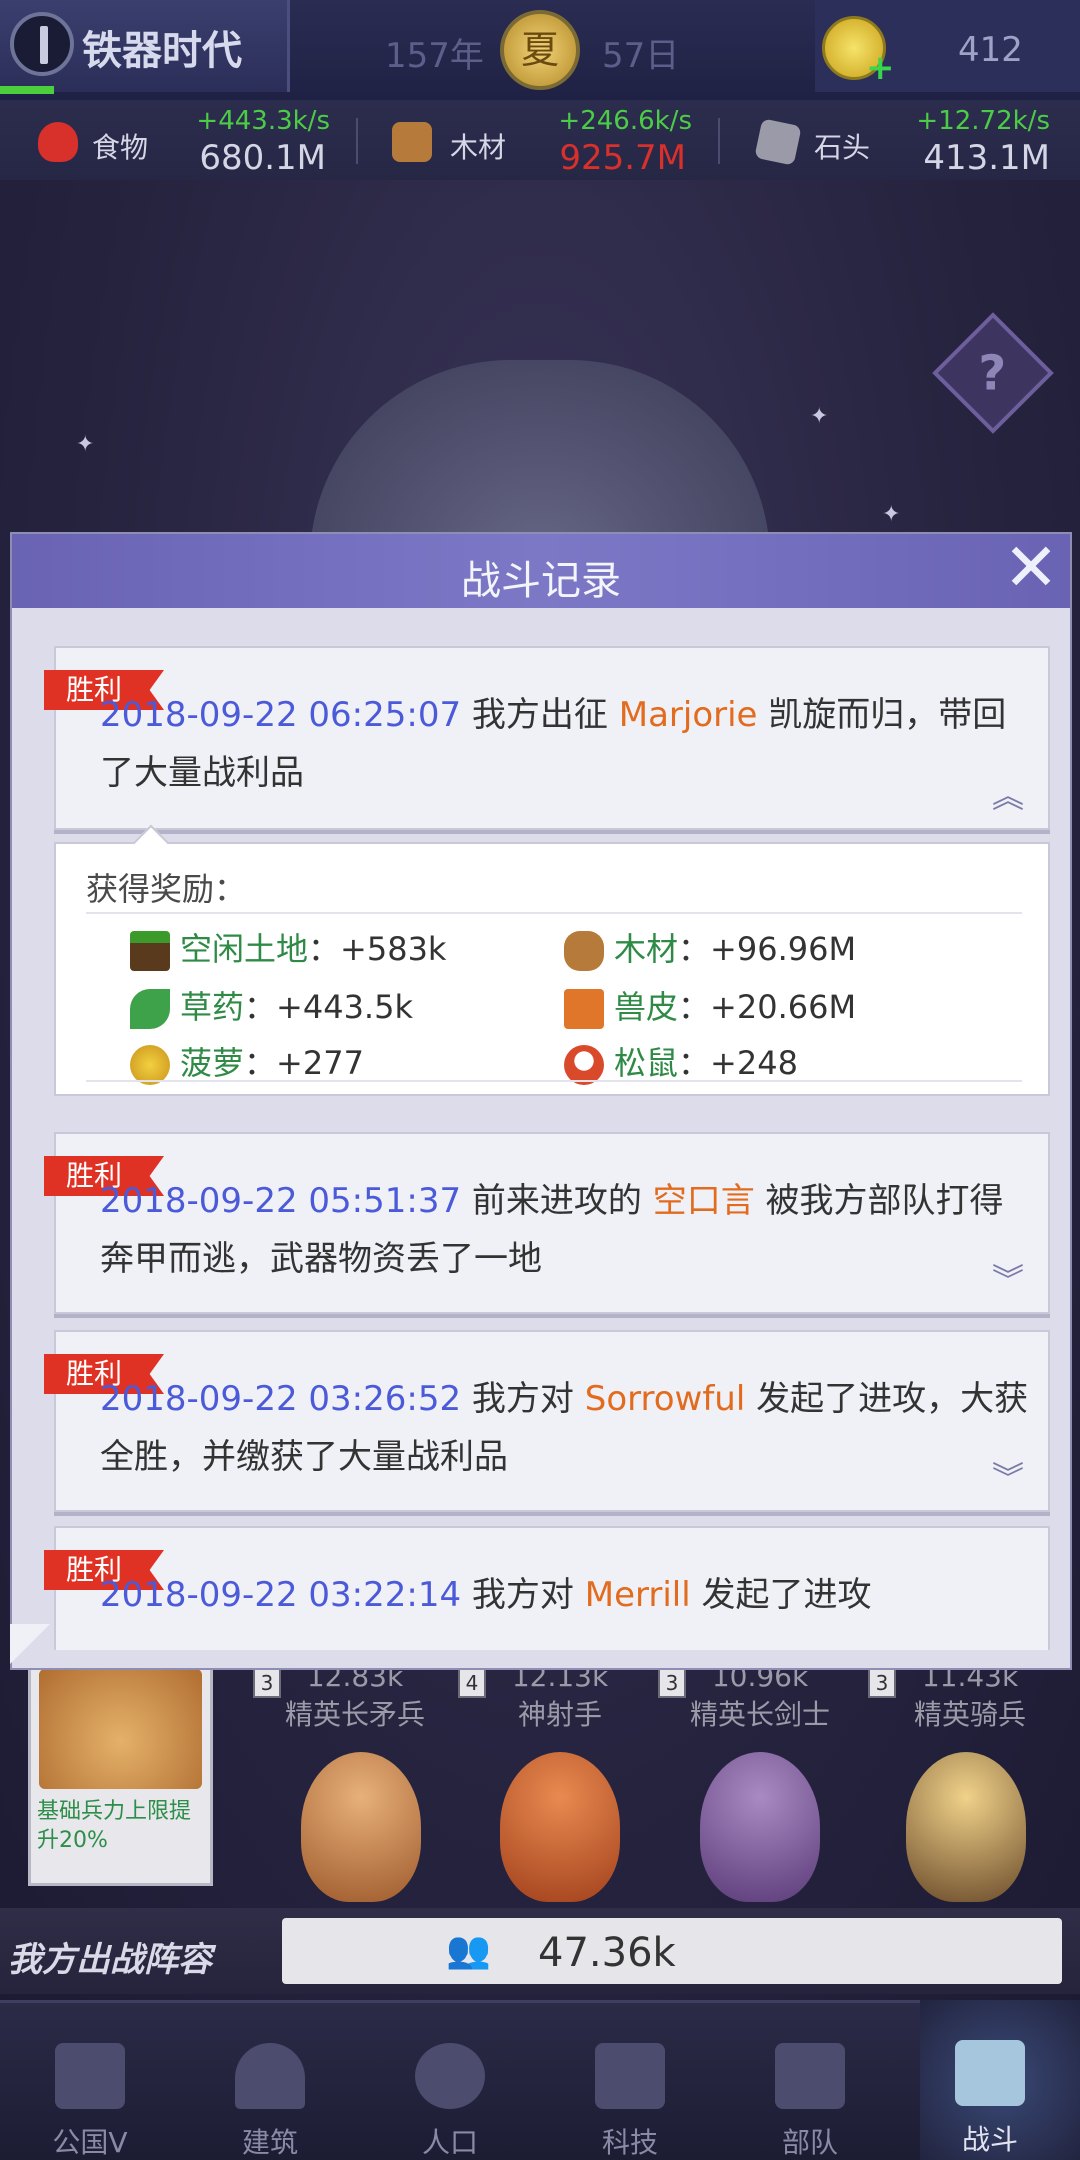  What do you see at coordinates (983, 121) in the screenshot?
I see `resource-rate: +12.72k/s` at bounding box center [983, 121].